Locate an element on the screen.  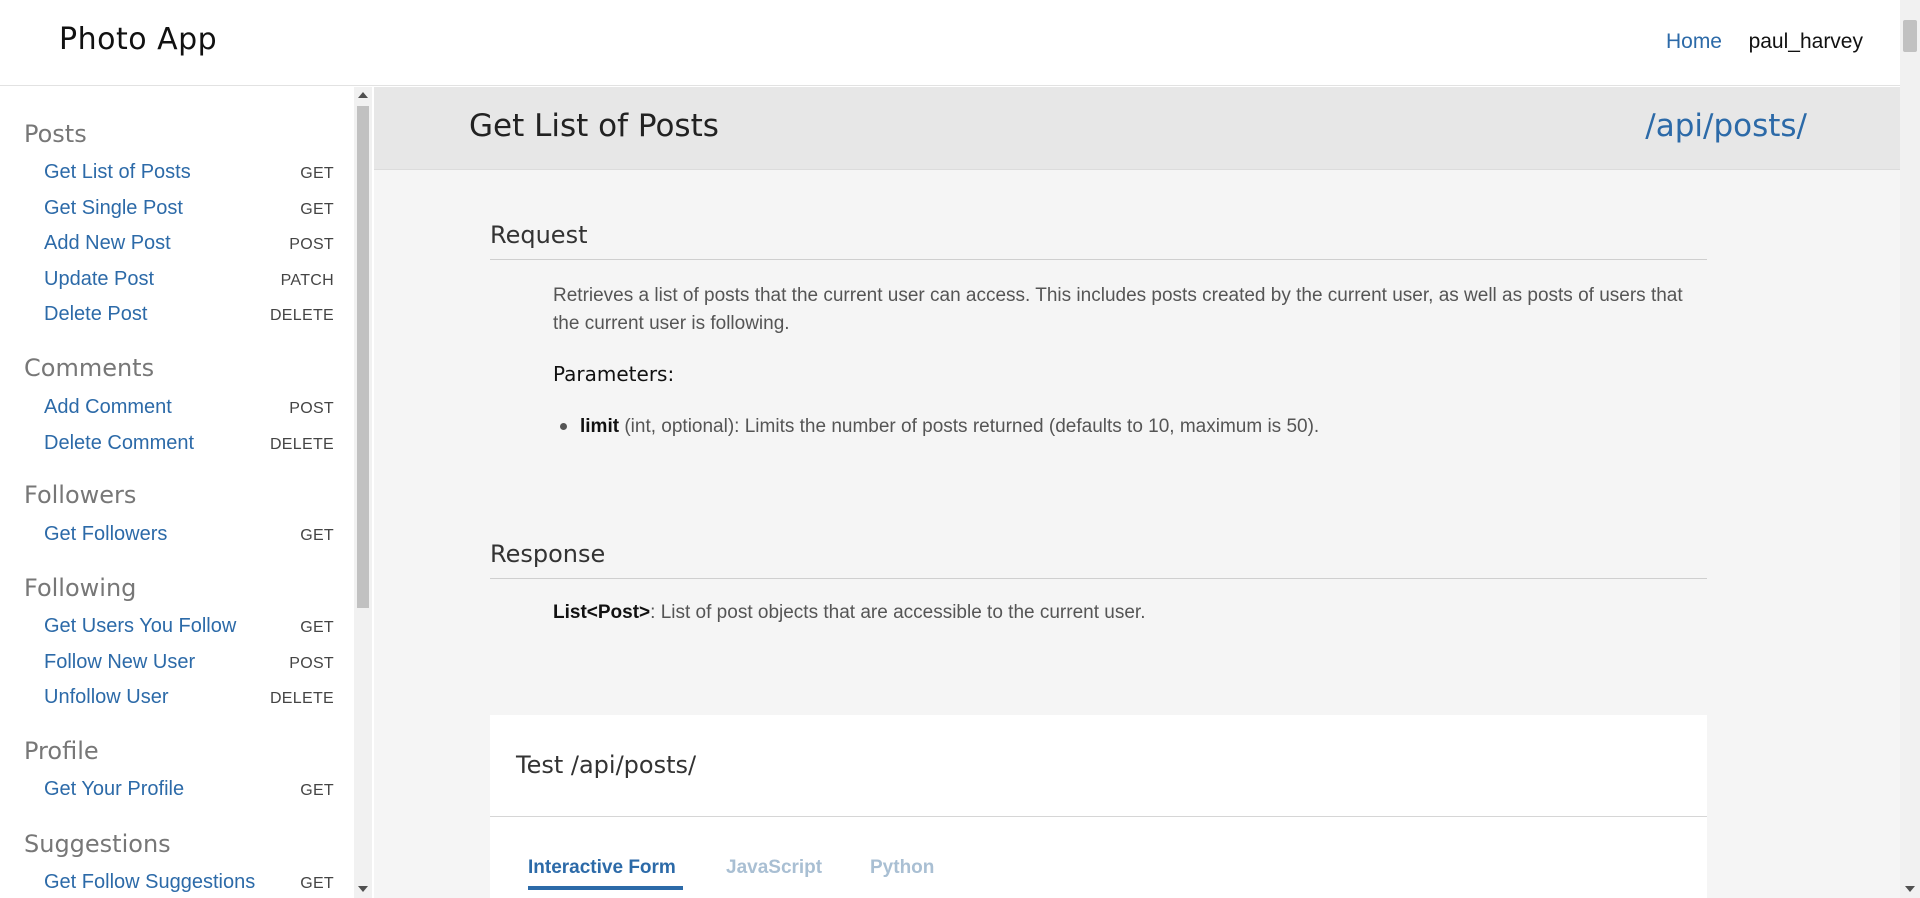
sidebar-item-label: Add New Post is located at coordinates (107, 243).